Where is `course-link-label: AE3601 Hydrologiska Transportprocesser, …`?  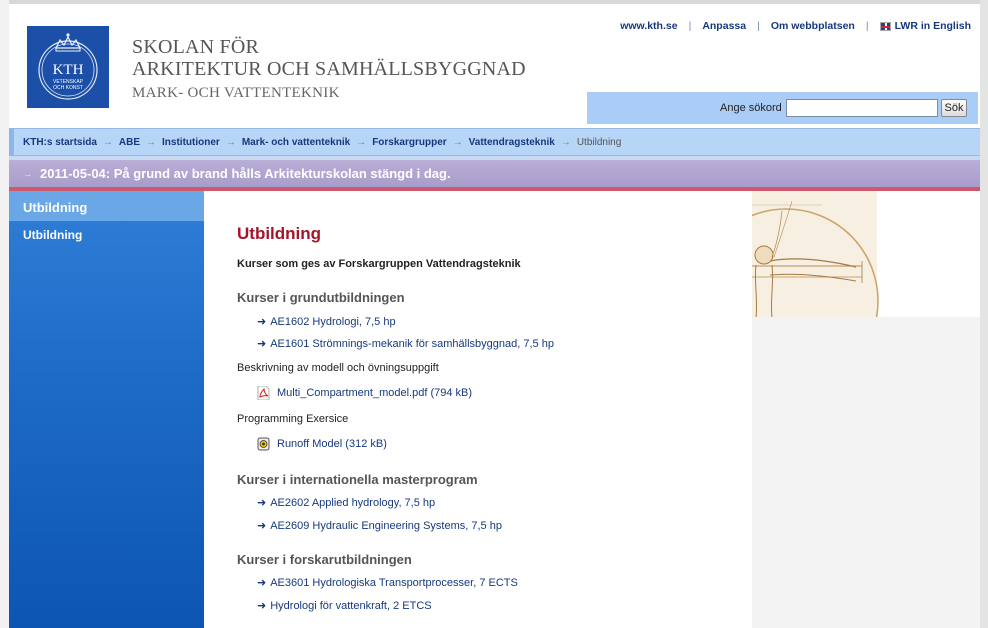
course-link-label: AE3601 Hydrologiska Transportprocesser, … is located at coordinates (394, 583).